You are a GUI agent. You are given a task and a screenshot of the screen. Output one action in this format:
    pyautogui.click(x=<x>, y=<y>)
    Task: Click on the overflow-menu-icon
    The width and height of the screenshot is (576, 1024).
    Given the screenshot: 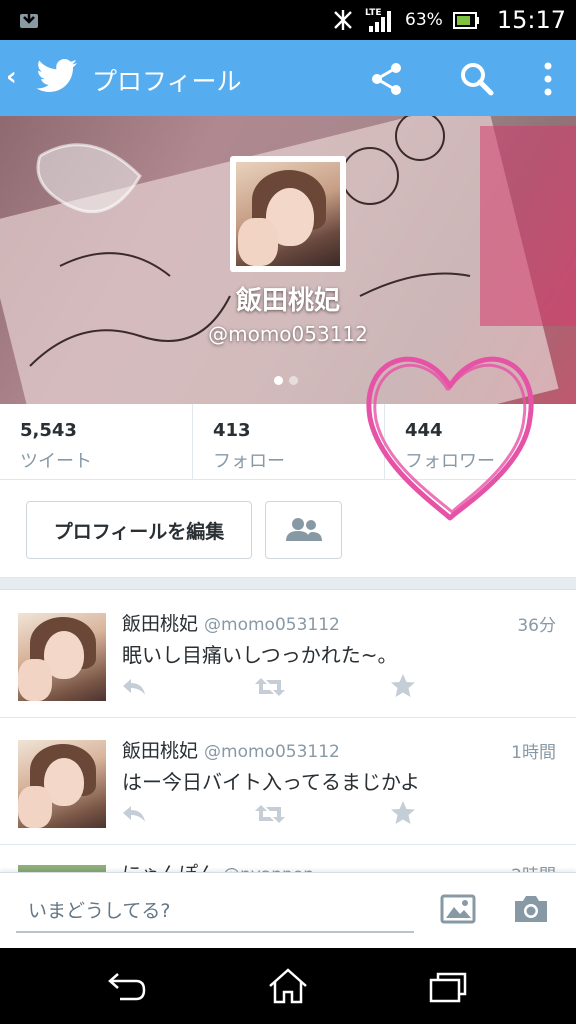 What is the action you would take?
    pyautogui.click(x=548, y=79)
    